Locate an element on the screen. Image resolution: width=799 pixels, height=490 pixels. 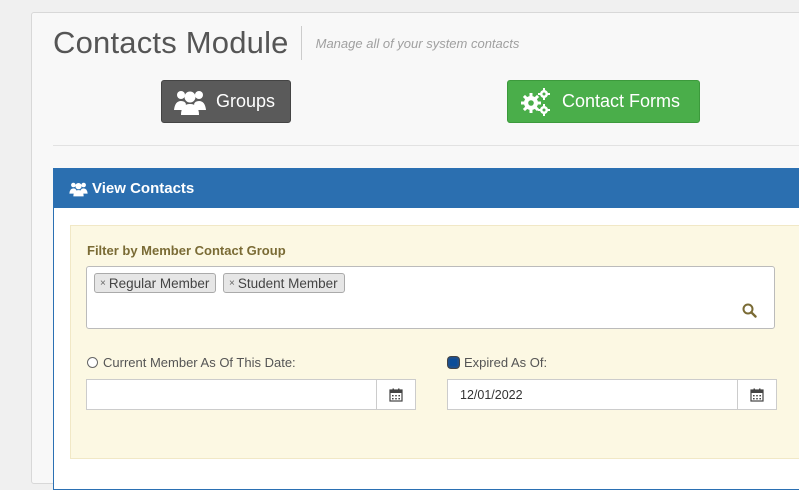
gears-icon is located at coordinates (536, 102).